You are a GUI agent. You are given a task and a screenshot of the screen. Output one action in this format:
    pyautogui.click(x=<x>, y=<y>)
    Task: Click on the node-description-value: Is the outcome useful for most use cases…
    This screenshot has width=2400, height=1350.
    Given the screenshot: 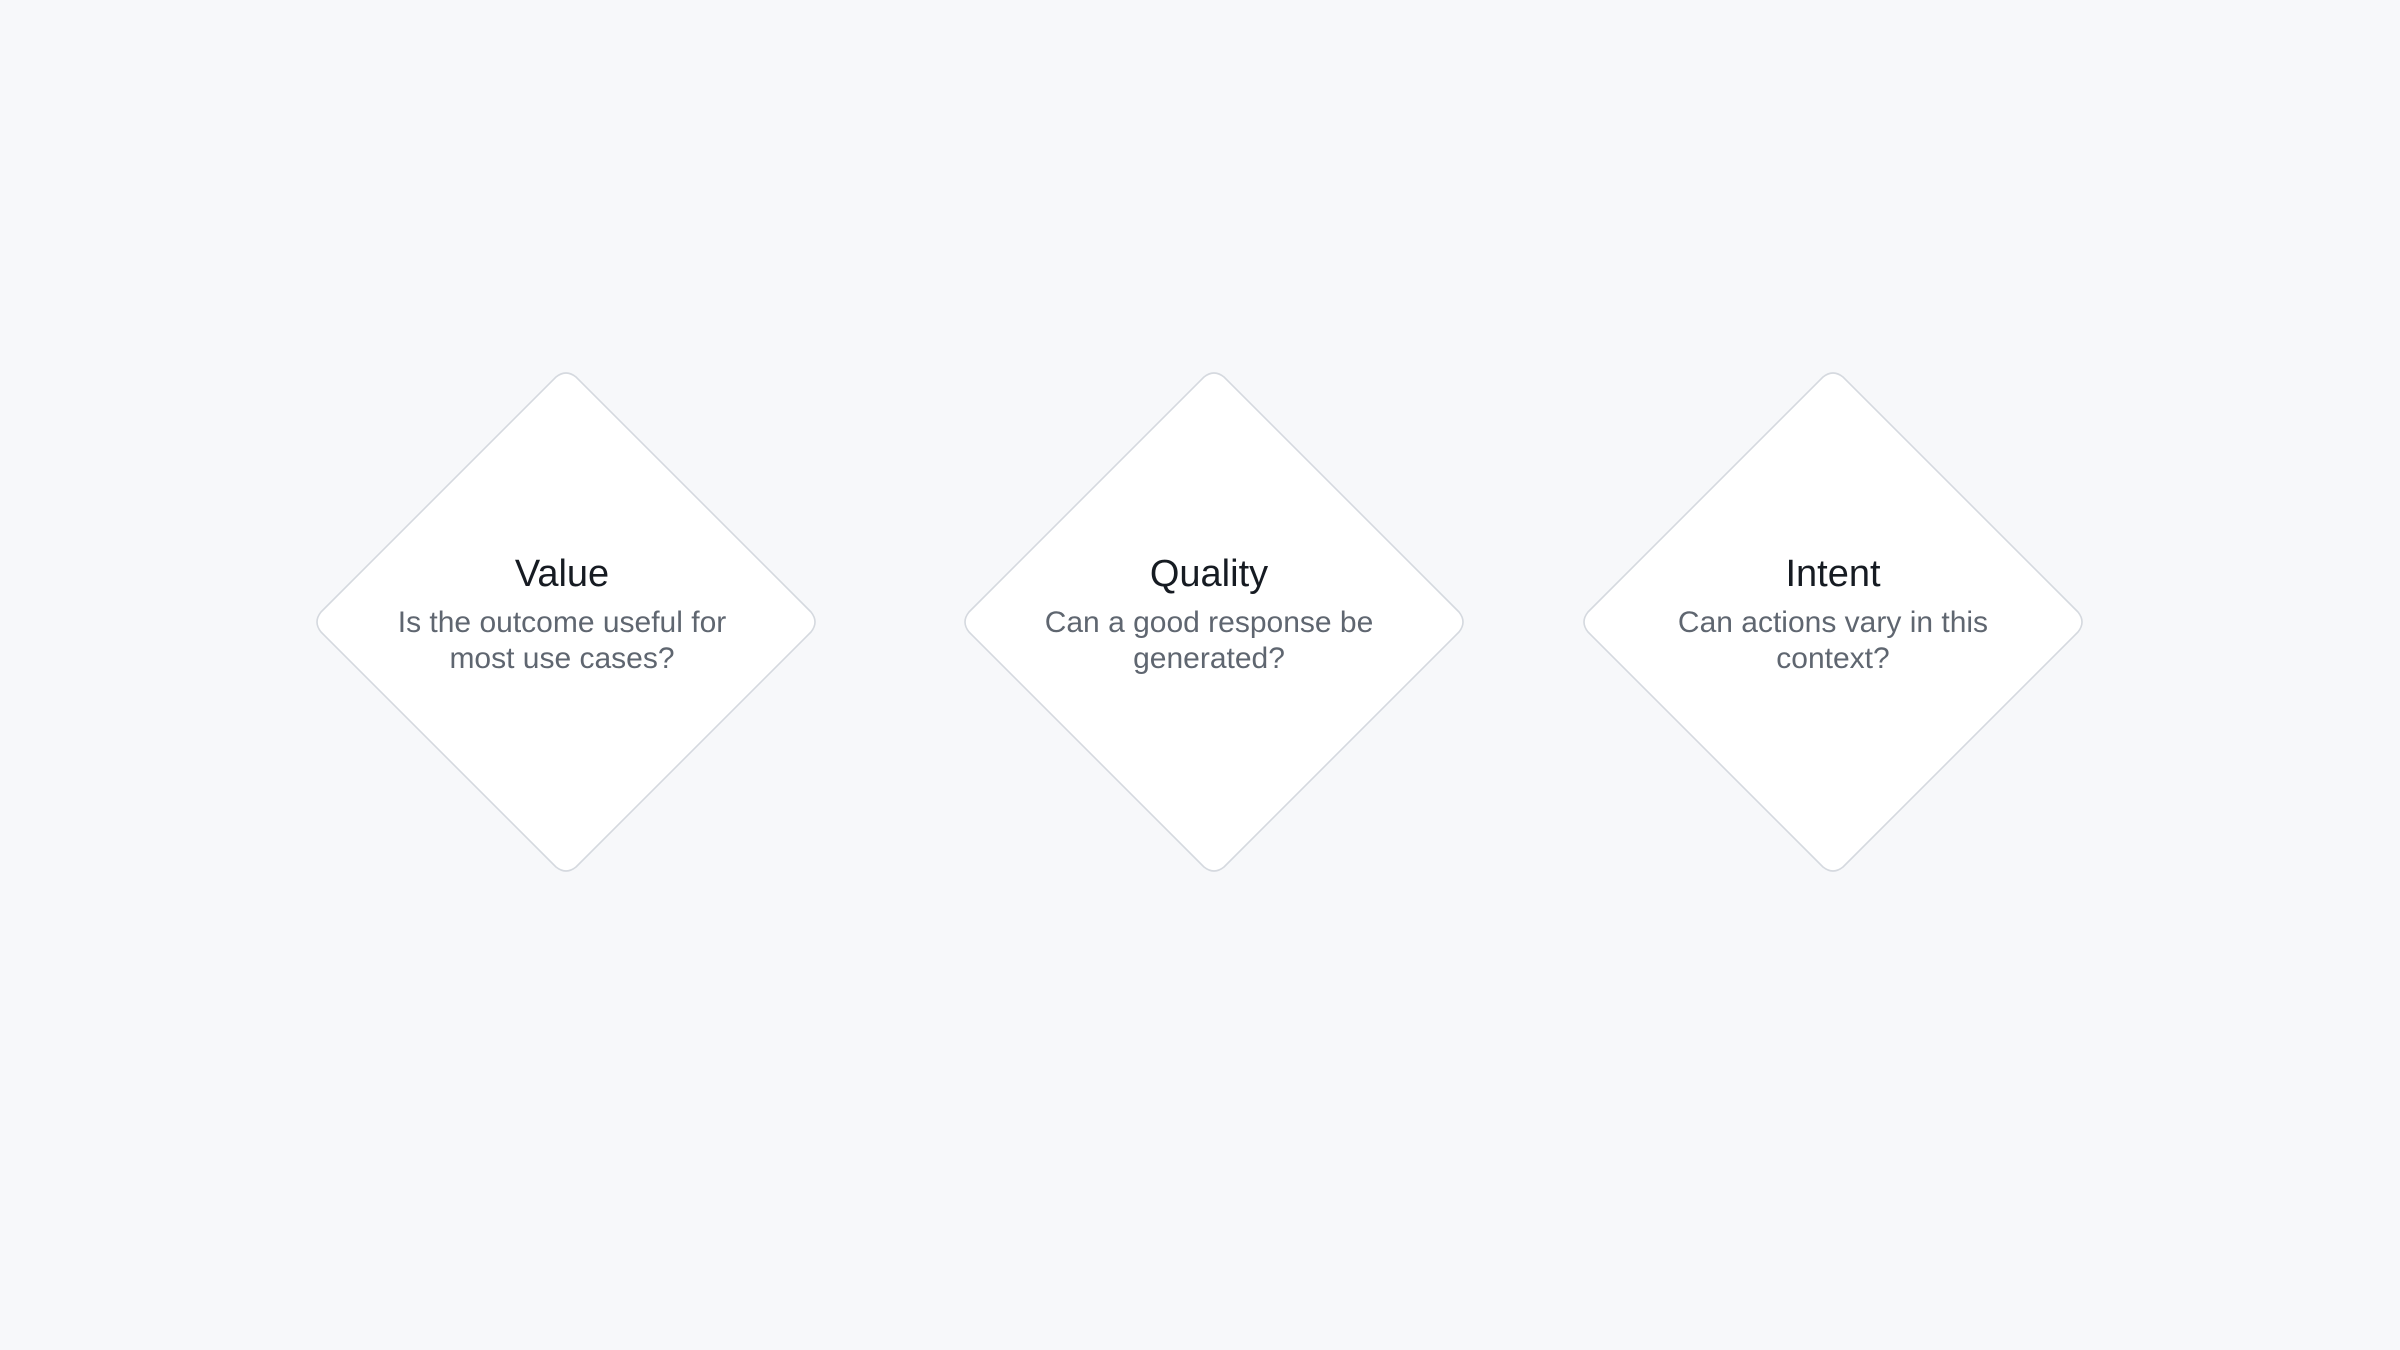 What is the action you would take?
    pyautogui.click(x=562, y=640)
    